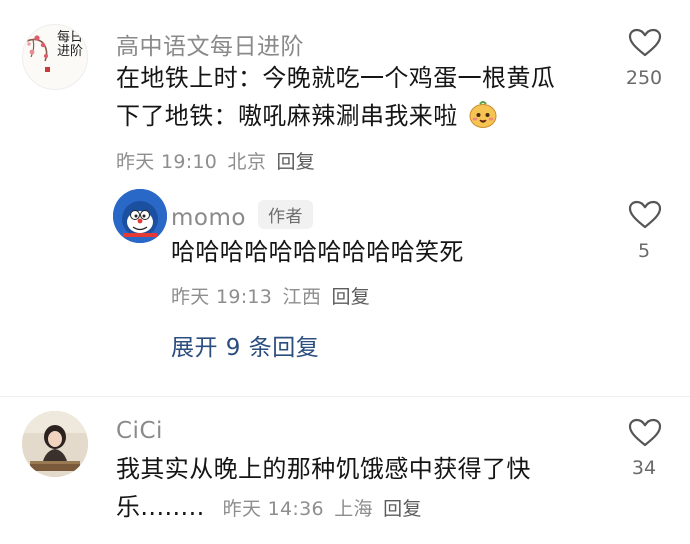  Describe the element at coordinates (139, 431) in the screenshot. I see `comment-username: CiCi` at that location.